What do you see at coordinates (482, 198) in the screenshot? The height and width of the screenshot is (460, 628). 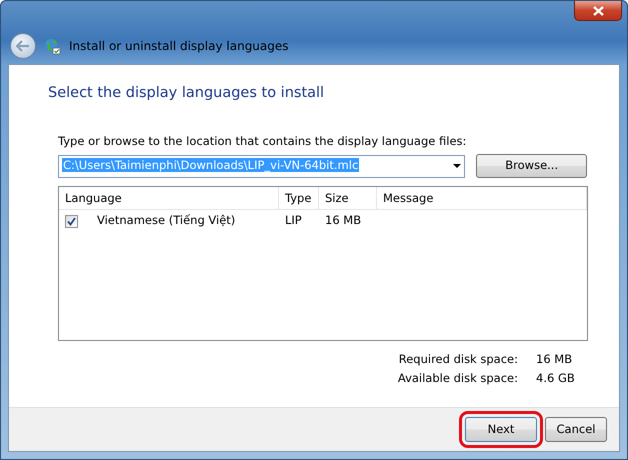 I see `column-header: Message` at bounding box center [482, 198].